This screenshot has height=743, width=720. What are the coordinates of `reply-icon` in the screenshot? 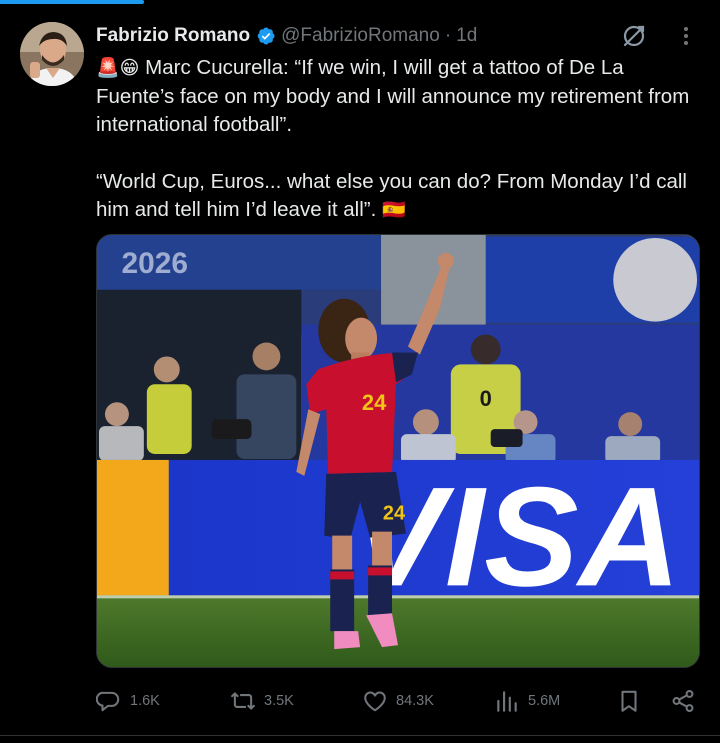 It's located at (108, 701).